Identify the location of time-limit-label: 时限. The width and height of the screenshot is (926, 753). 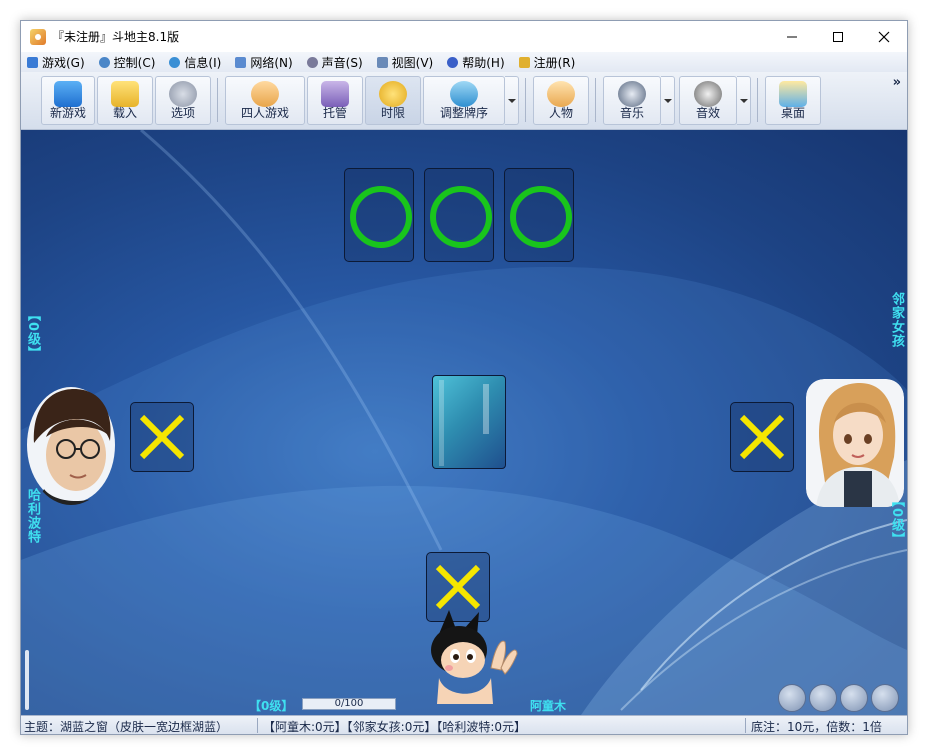
(392, 113).